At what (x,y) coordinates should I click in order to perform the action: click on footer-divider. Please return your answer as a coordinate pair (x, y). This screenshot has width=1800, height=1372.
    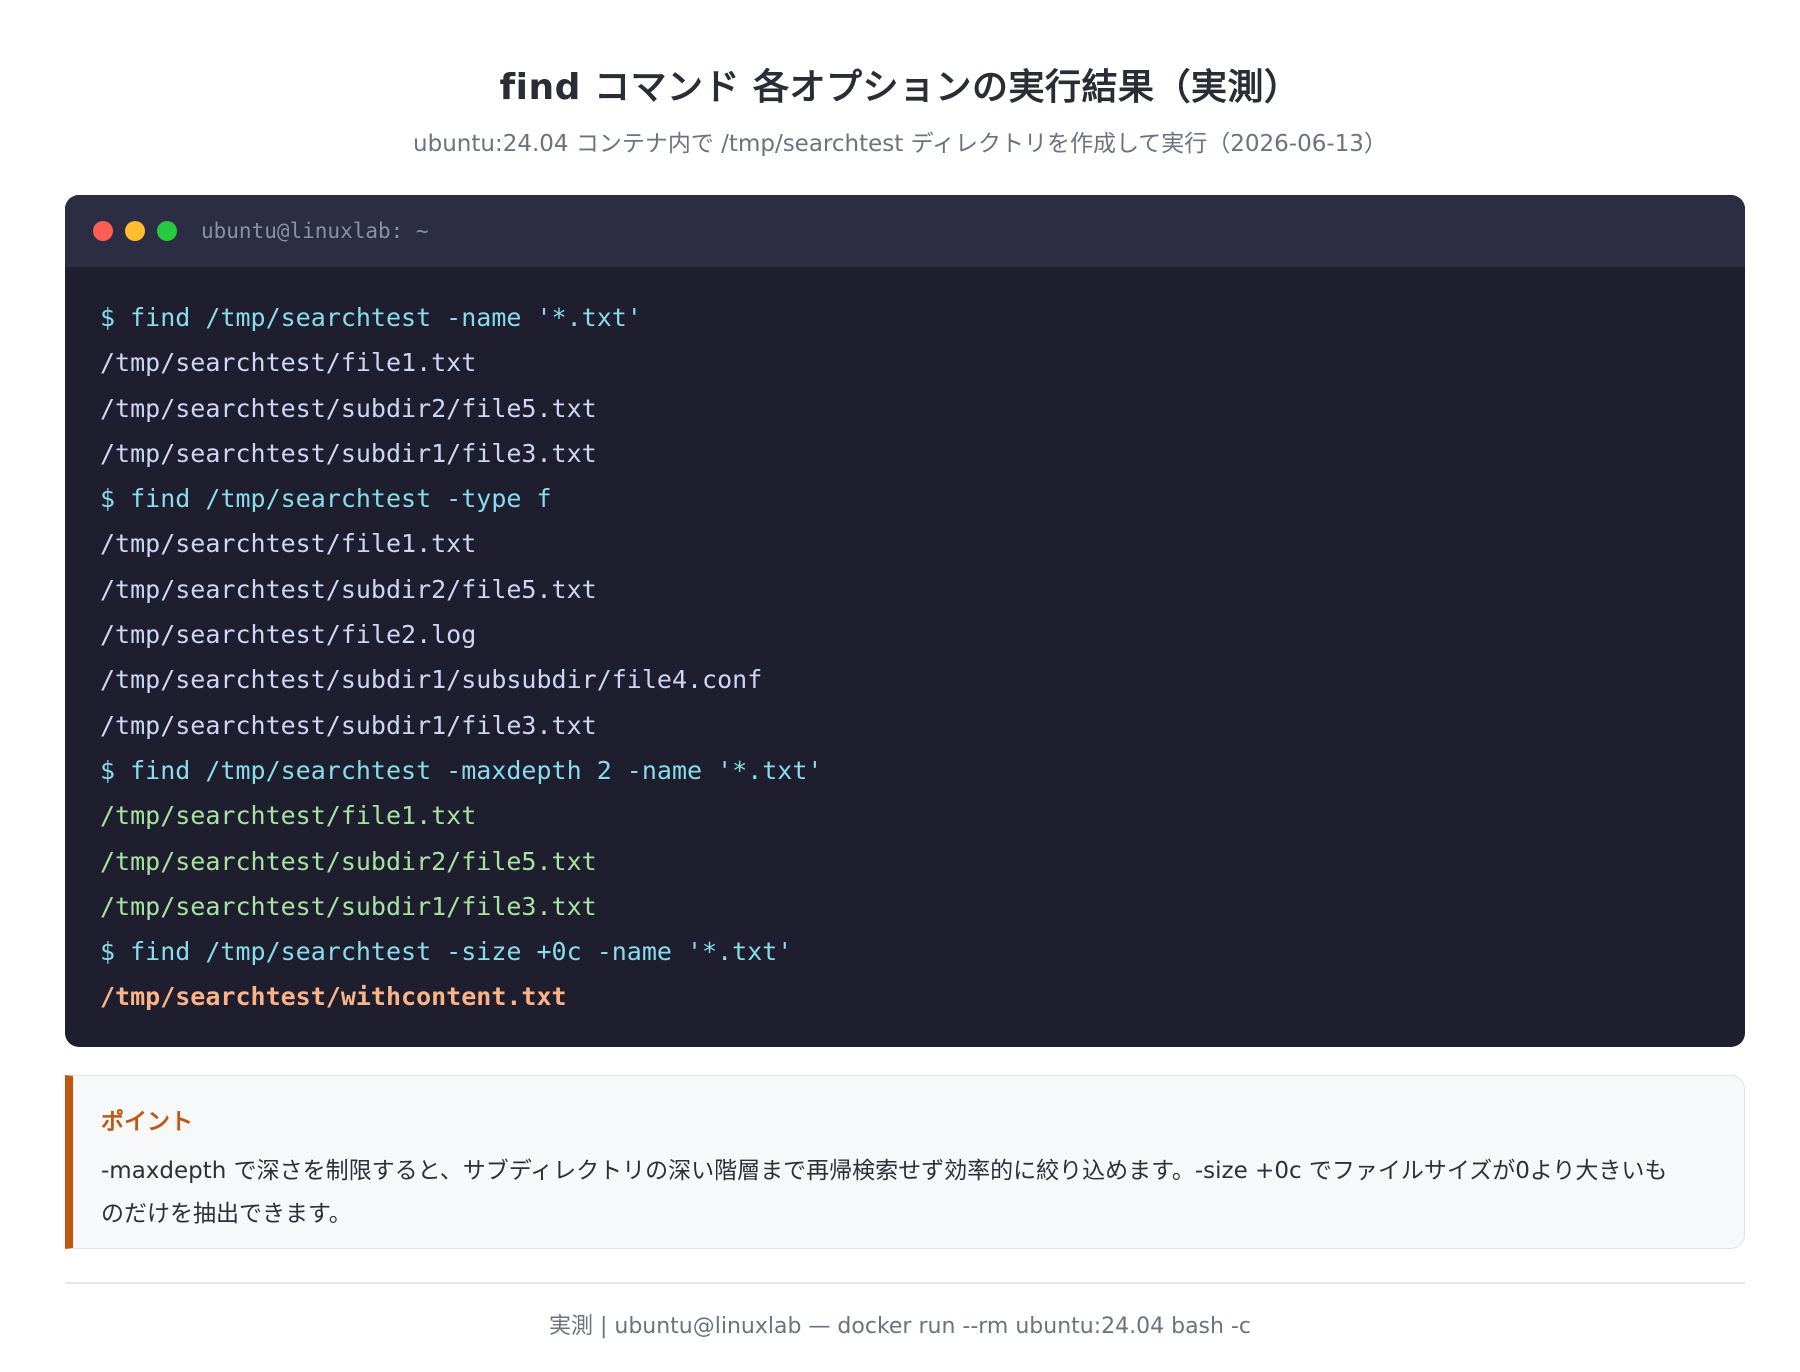
    Looking at the image, I should click on (905, 1283).